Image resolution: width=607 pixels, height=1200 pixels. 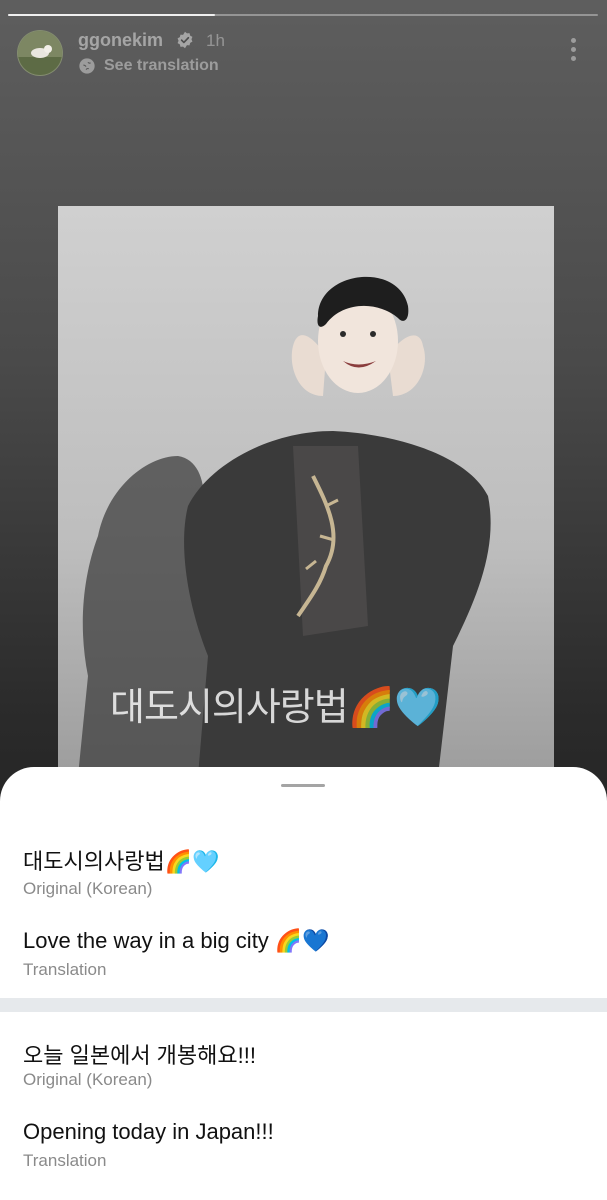 What do you see at coordinates (303, 1005) in the screenshot?
I see `section-divider` at bounding box center [303, 1005].